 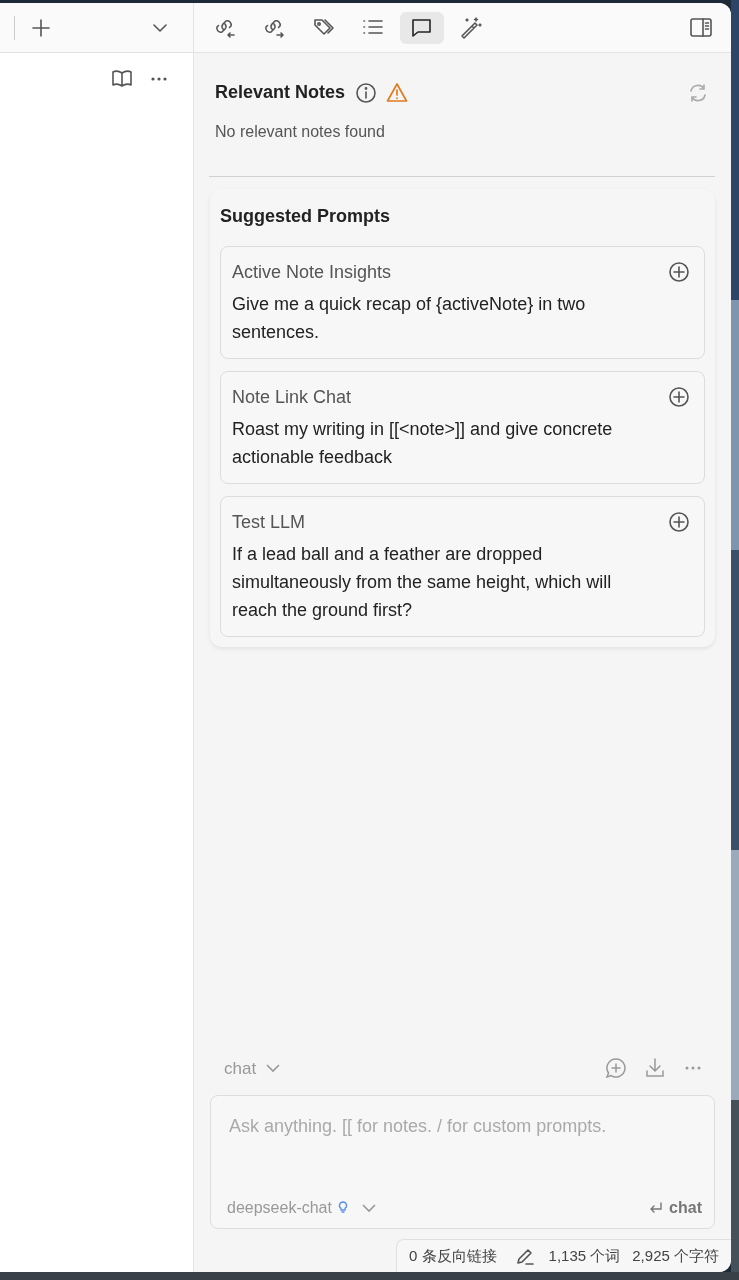 What do you see at coordinates (423, 443) in the screenshot?
I see `prompt-text: Roast my writing in [[<note>]] and give concrete actionable feedback` at bounding box center [423, 443].